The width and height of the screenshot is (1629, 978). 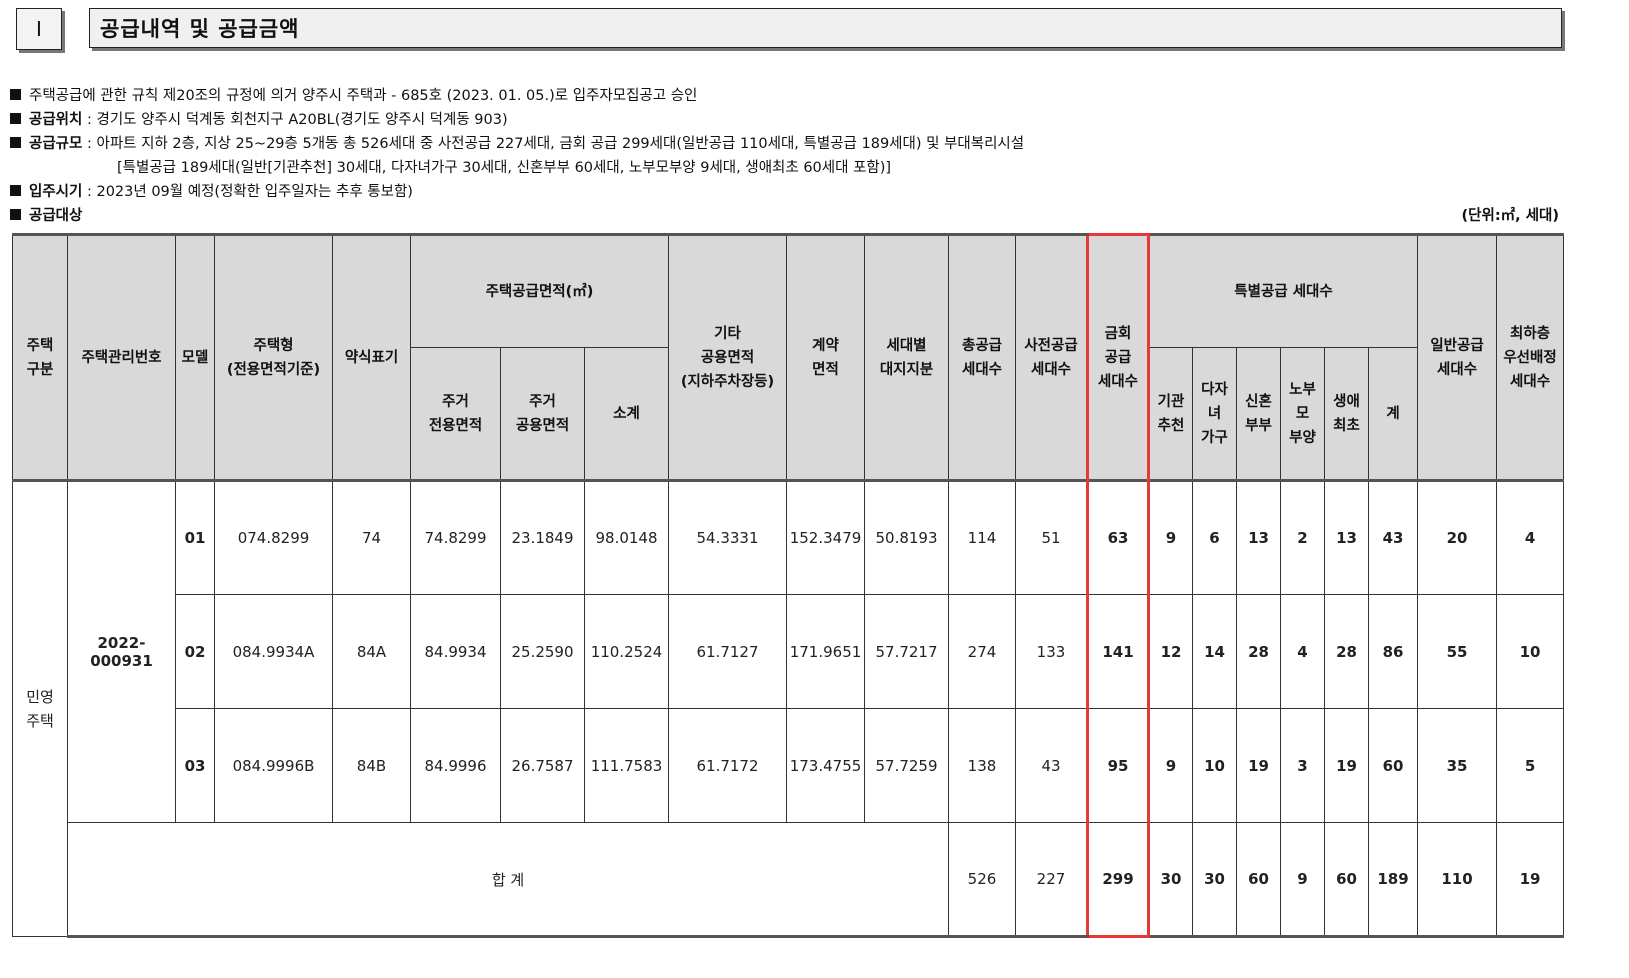 I want to click on first-life-cell: 13, so click(x=1346, y=537).